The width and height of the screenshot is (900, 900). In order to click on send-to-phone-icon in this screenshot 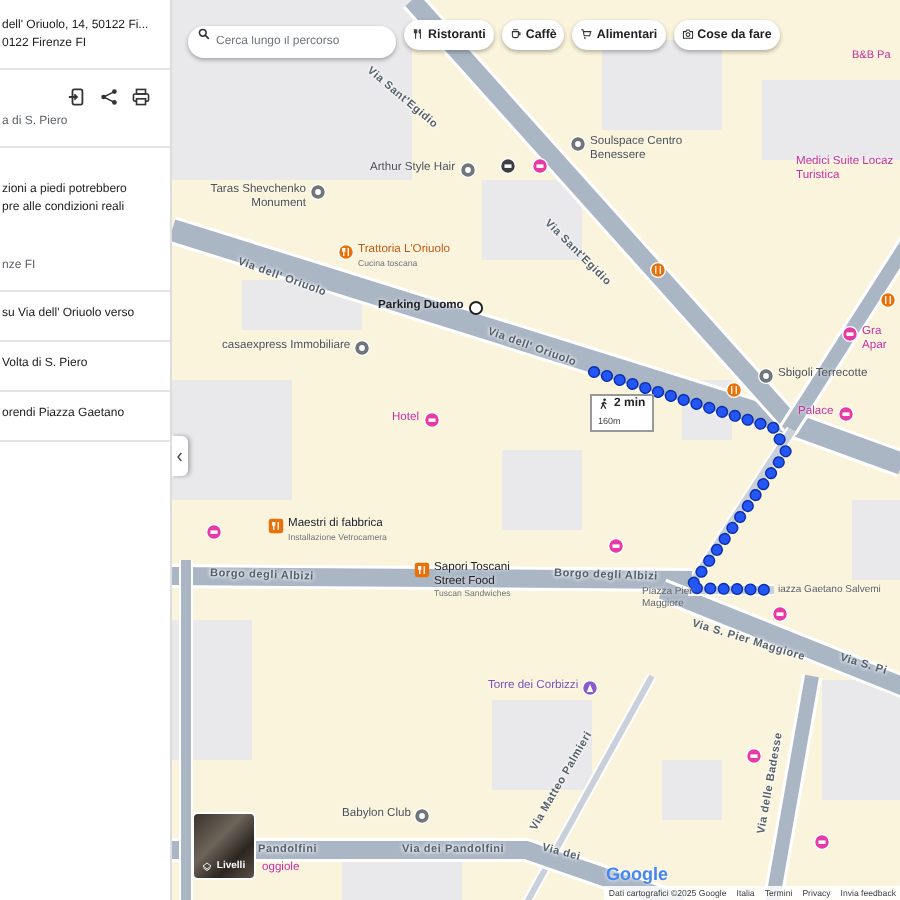, I will do `click(77, 97)`.